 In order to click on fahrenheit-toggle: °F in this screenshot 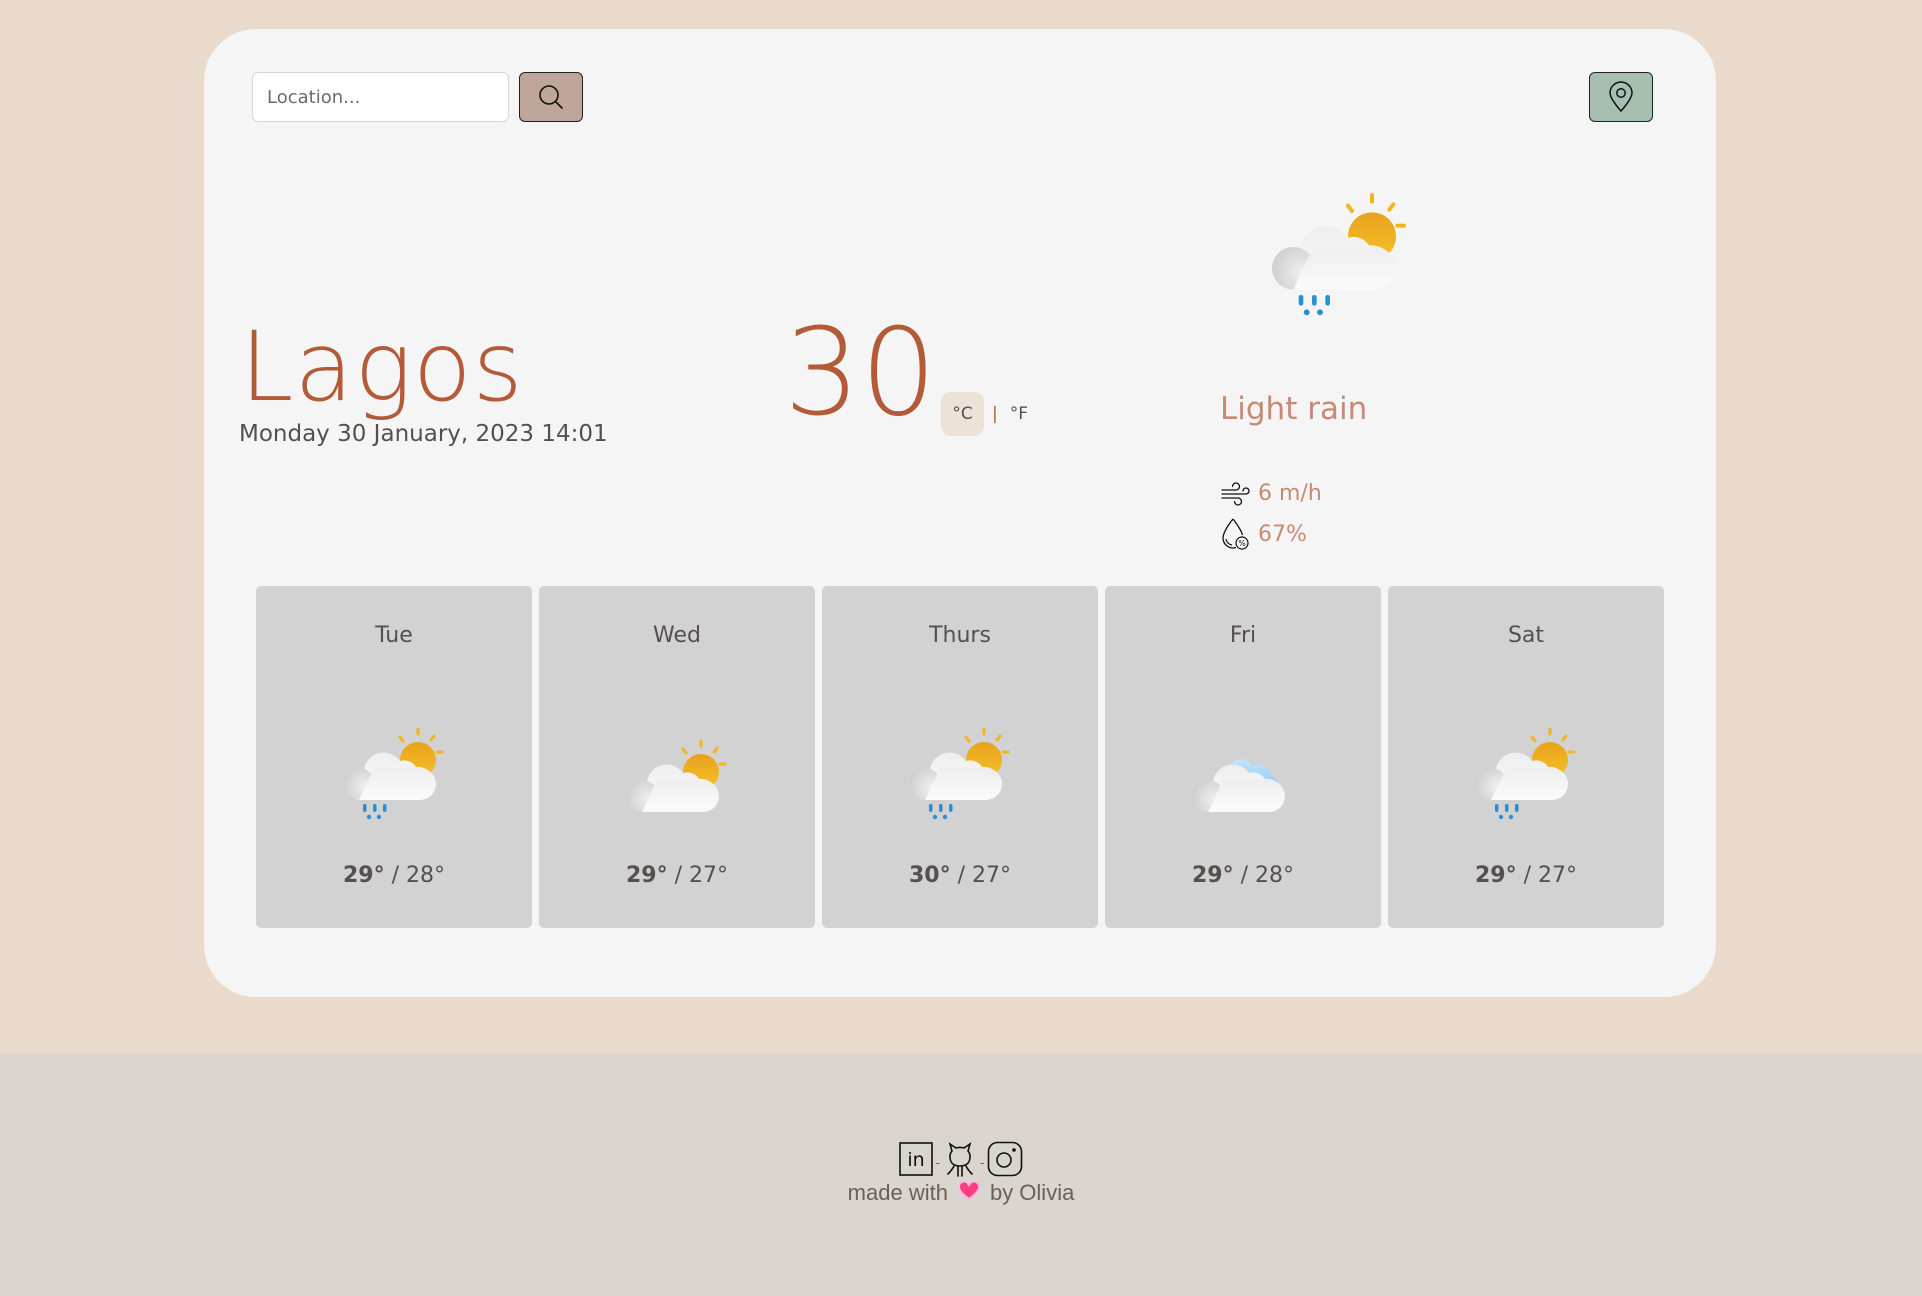, I will do `click(1019, 414)`.